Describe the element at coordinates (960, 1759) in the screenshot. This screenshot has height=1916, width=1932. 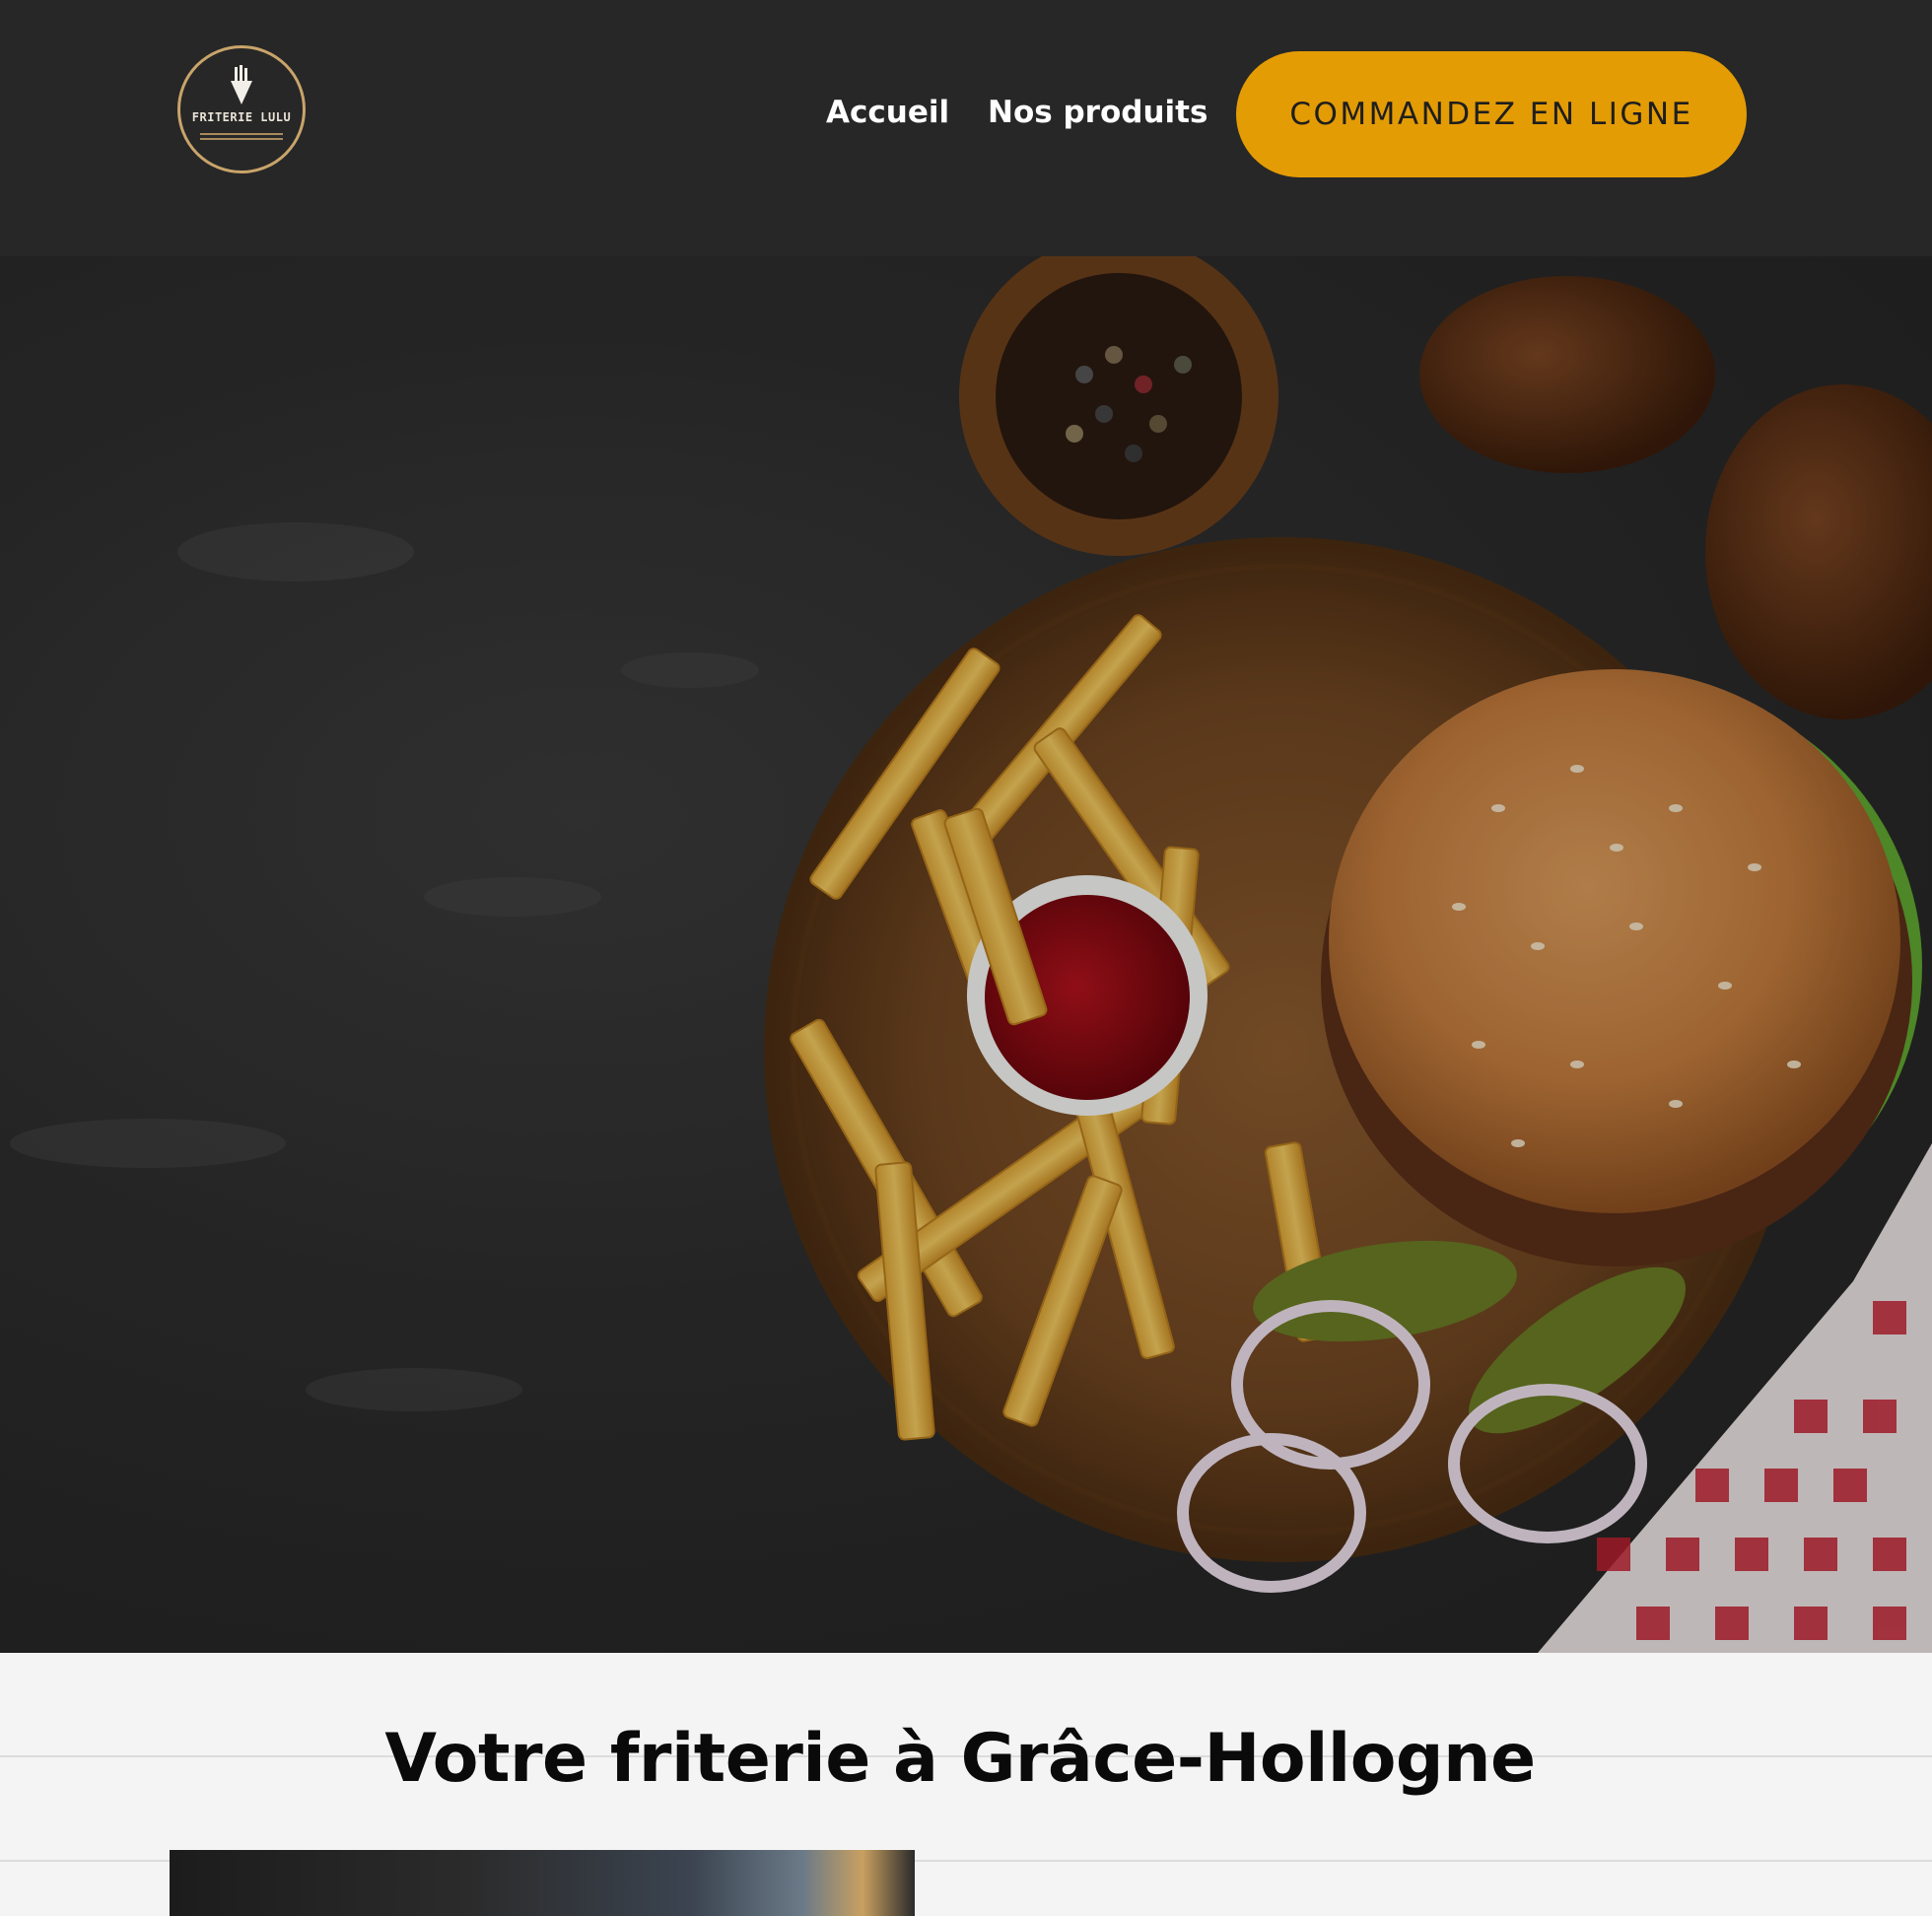
I see `intro-title: Votre friterie à Grâce-Hollogne` at that location.